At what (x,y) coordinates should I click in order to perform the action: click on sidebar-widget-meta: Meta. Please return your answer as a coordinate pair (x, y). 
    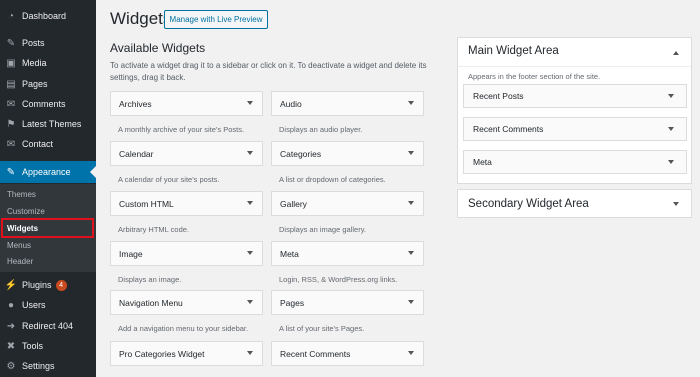
    Looking at the image, I should click on (575, 162).